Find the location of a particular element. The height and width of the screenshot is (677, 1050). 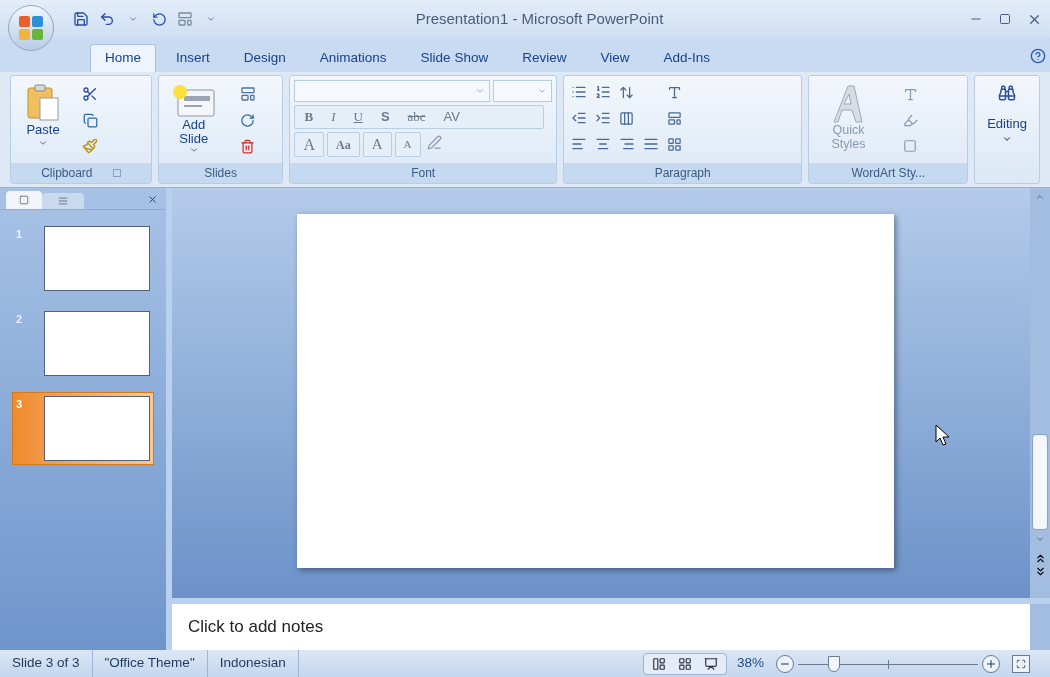

ribbon-tab: Slide Show is located at coordinates (454, 58).